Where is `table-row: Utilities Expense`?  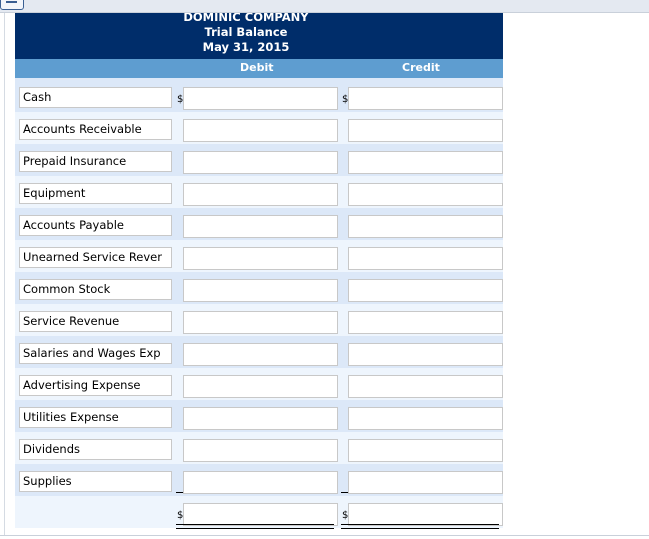 table-row: Utilities Expense is located at coordinates (259, 416).